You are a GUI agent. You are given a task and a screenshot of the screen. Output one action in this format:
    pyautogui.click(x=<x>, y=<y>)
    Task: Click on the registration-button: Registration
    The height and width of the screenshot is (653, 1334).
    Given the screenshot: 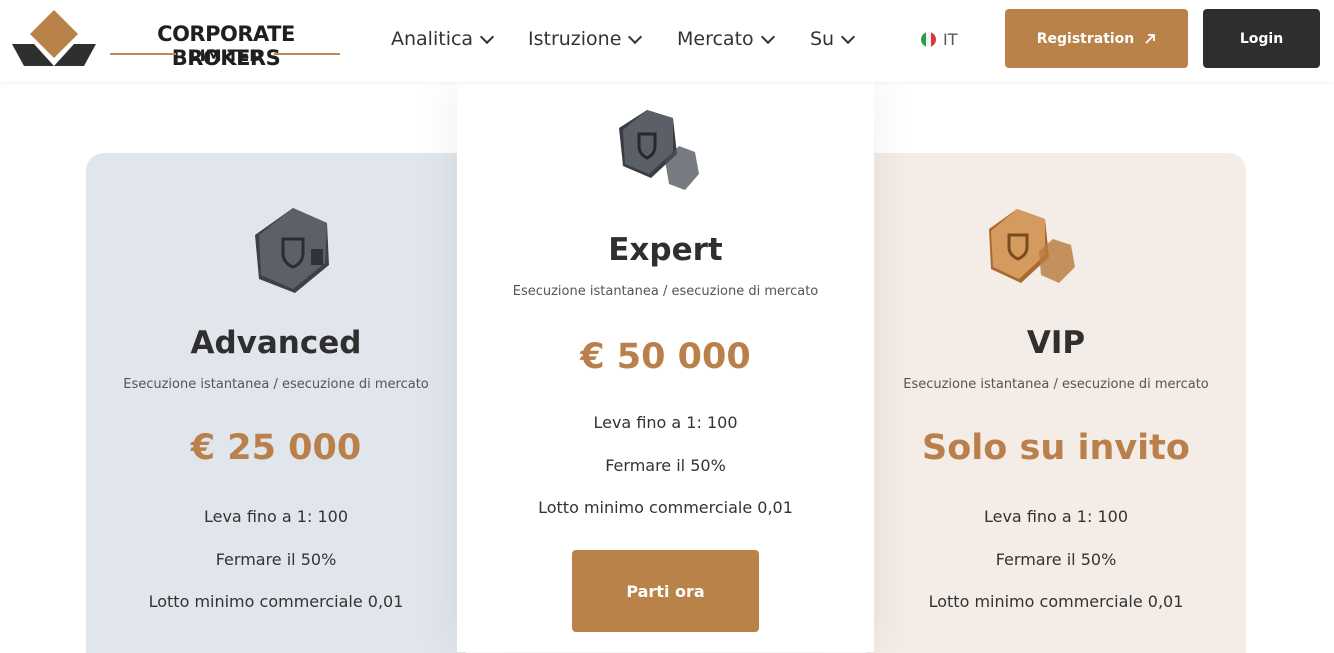 What is the action you would take?
    pyautogui.click(x=1096, y=38)
    